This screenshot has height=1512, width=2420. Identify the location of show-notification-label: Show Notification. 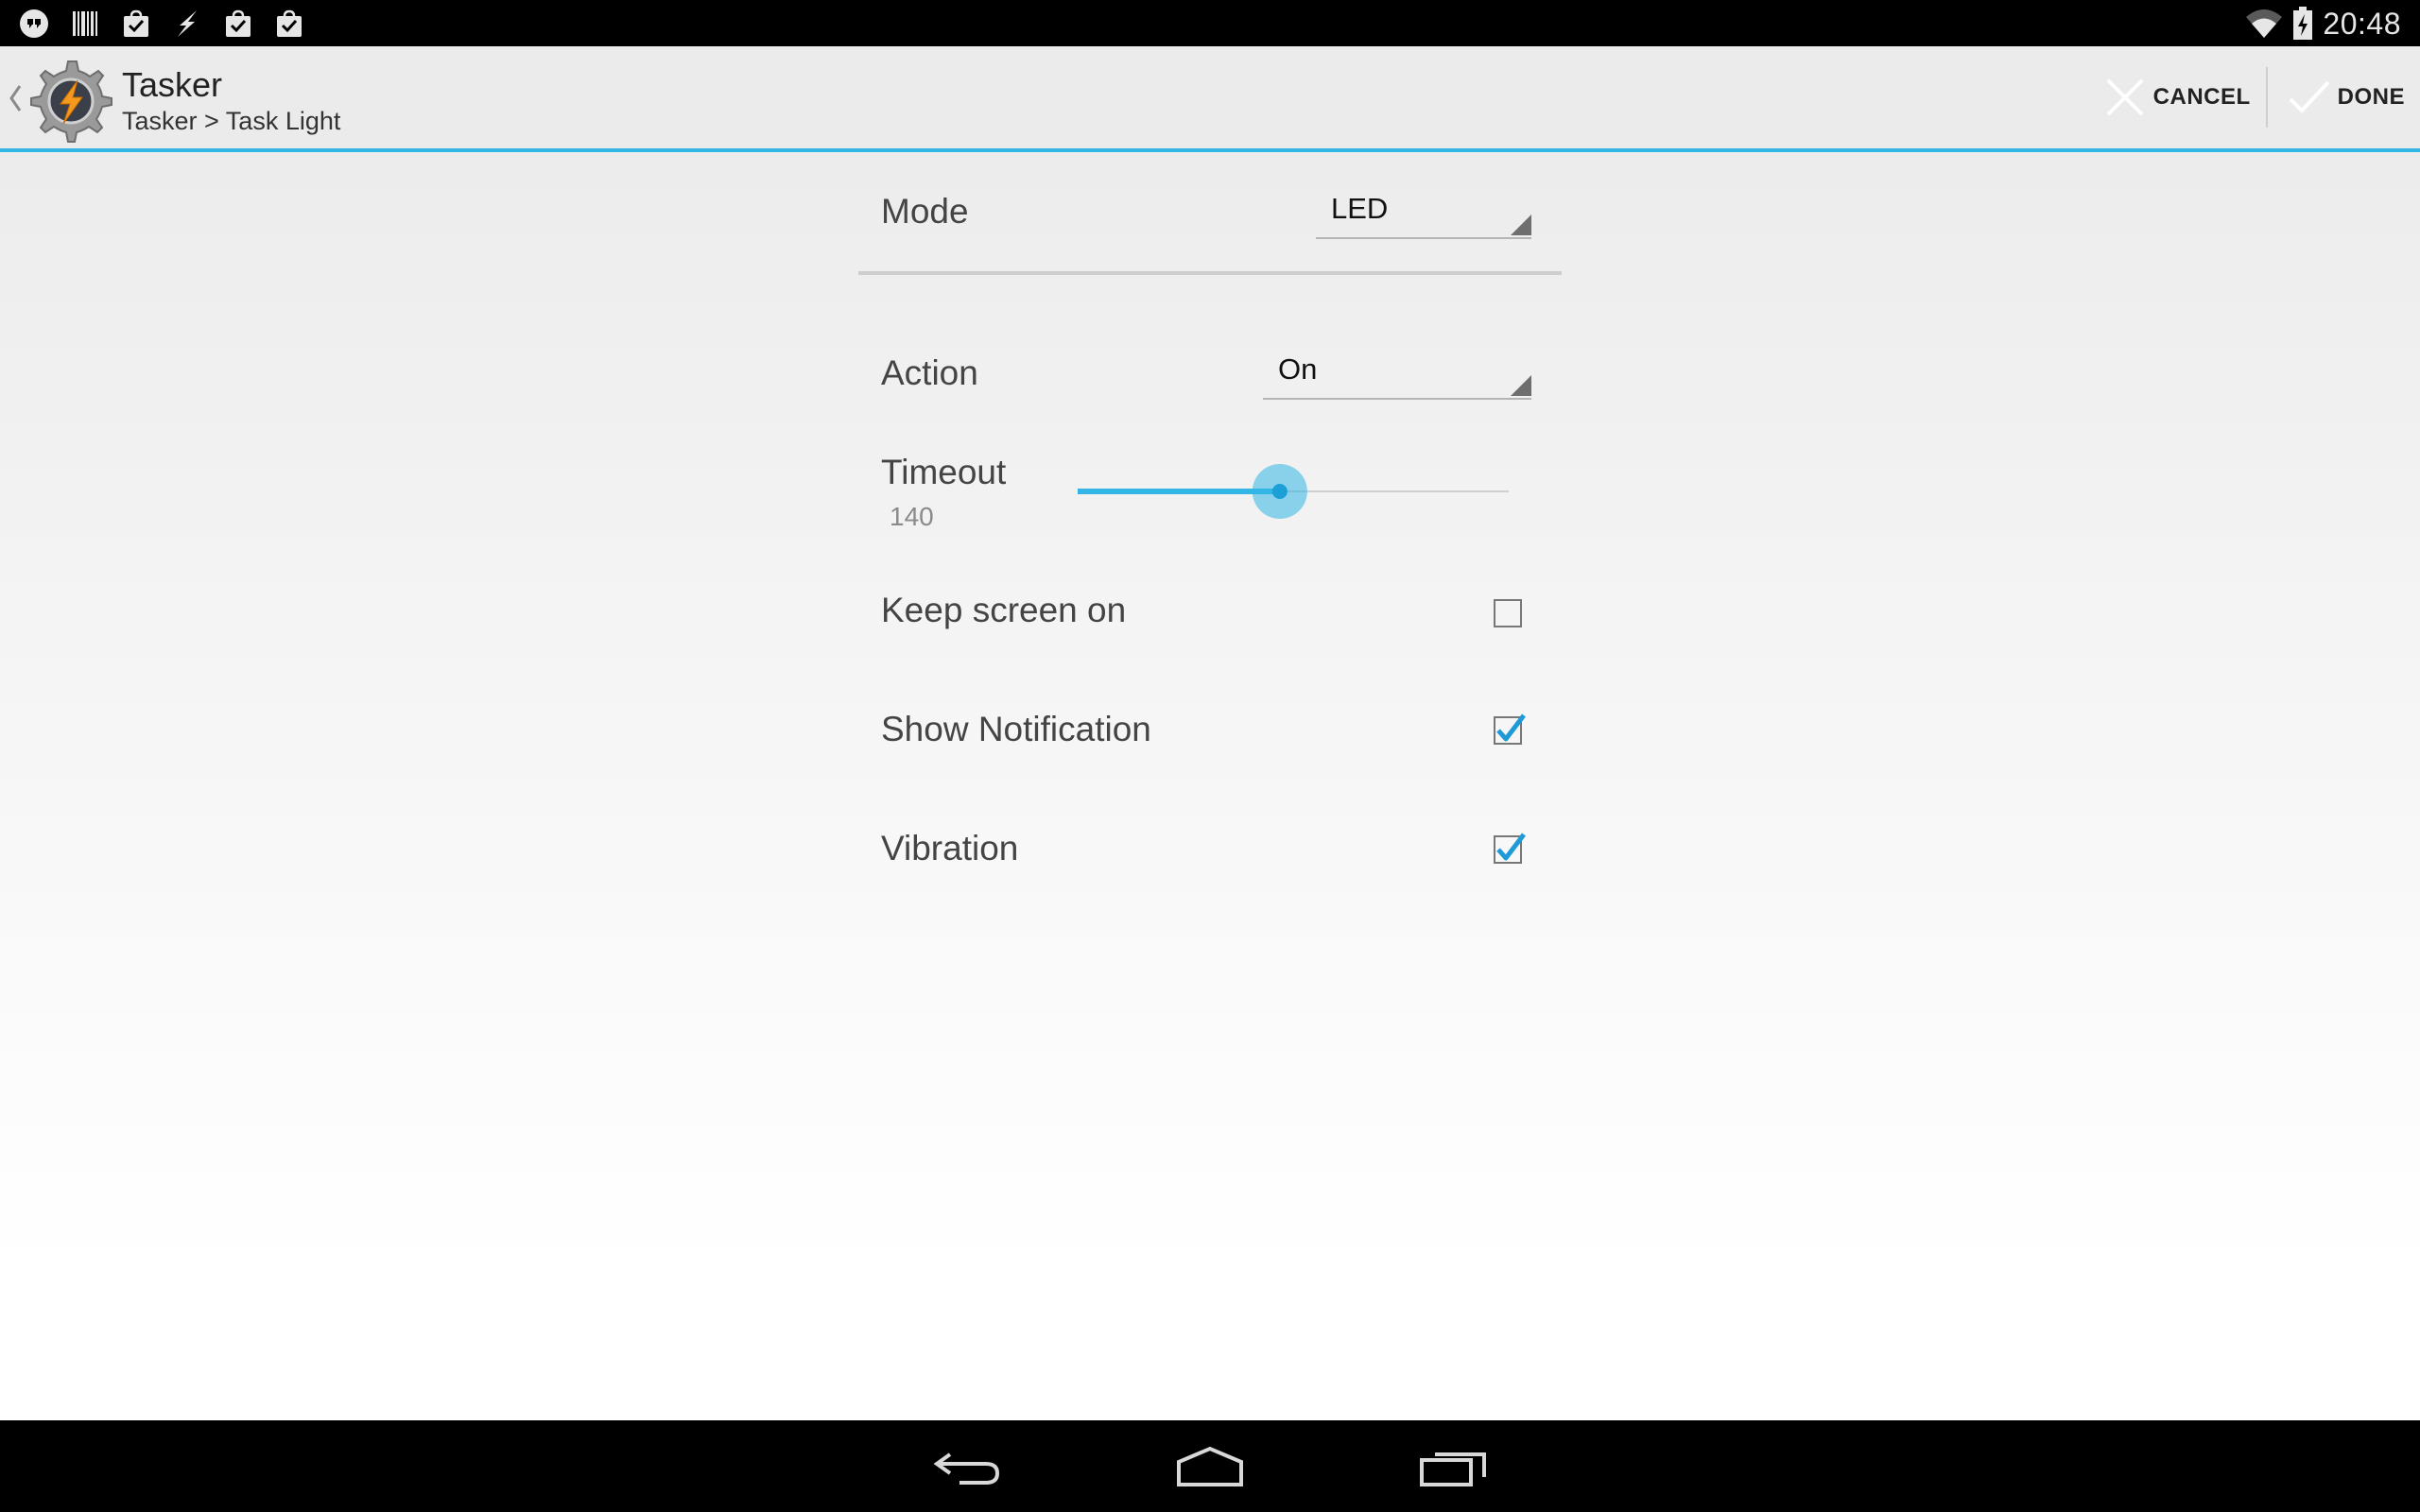
(1016, 729).